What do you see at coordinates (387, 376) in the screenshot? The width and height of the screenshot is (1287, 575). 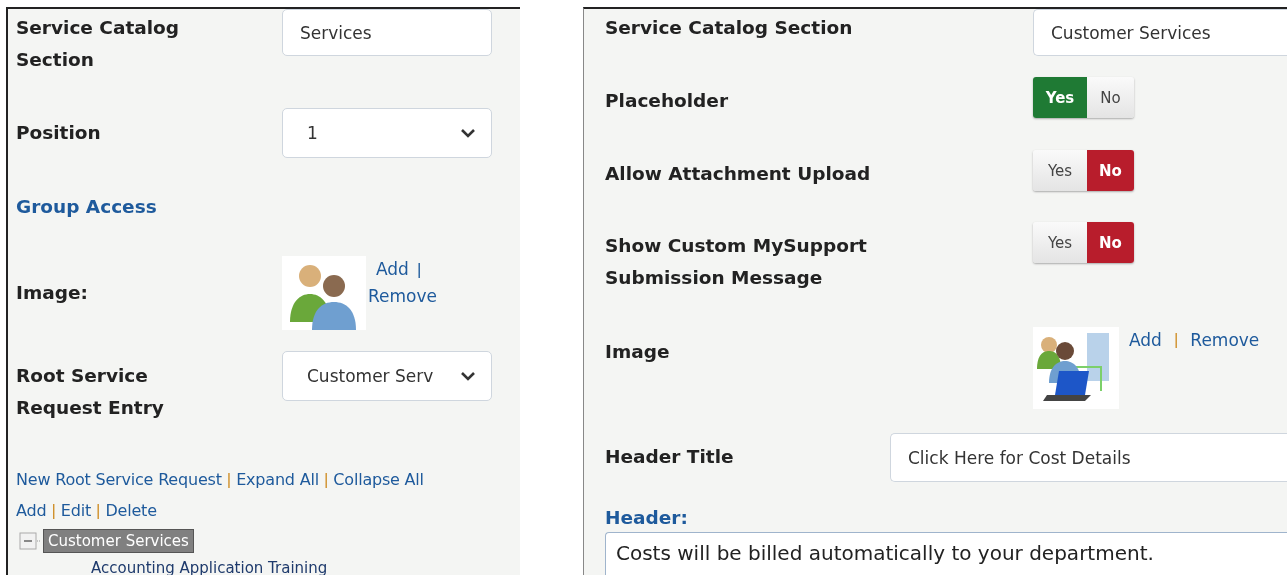 I see `select-field: Customer Serv` at bounding box center [387, 376].